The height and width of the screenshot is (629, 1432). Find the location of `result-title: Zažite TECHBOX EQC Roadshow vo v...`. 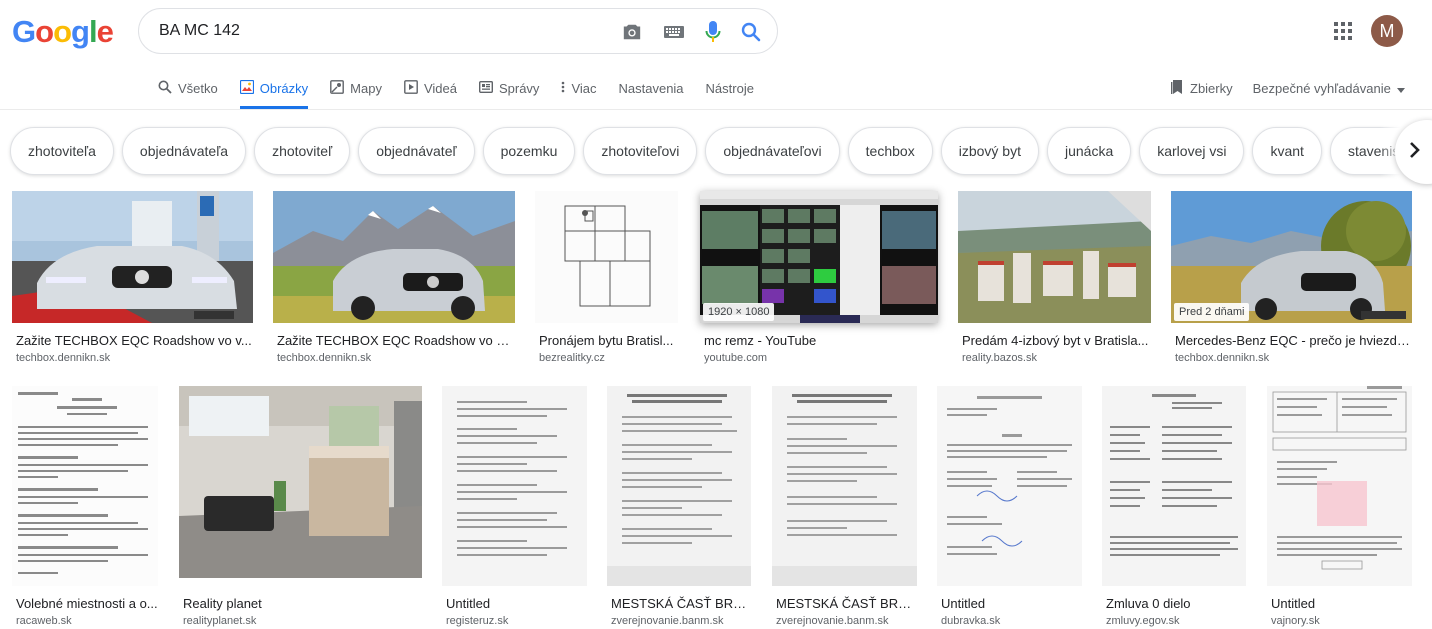

result-title: Zažite TECHBOX EQC Roadshow vo v... is located at coordinates (134, 340).